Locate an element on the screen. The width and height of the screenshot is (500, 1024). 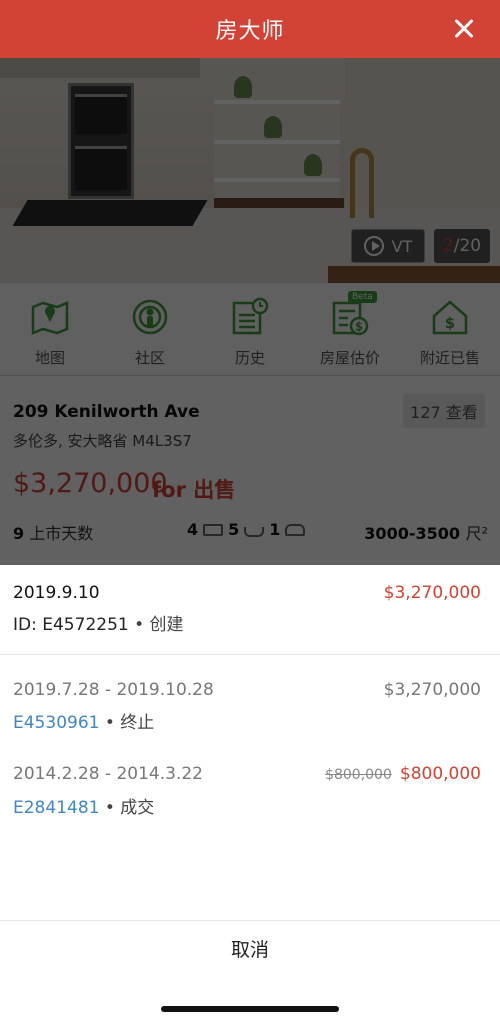
history-detail: E4530961 • 终止 is located at coordinates (83, 720).